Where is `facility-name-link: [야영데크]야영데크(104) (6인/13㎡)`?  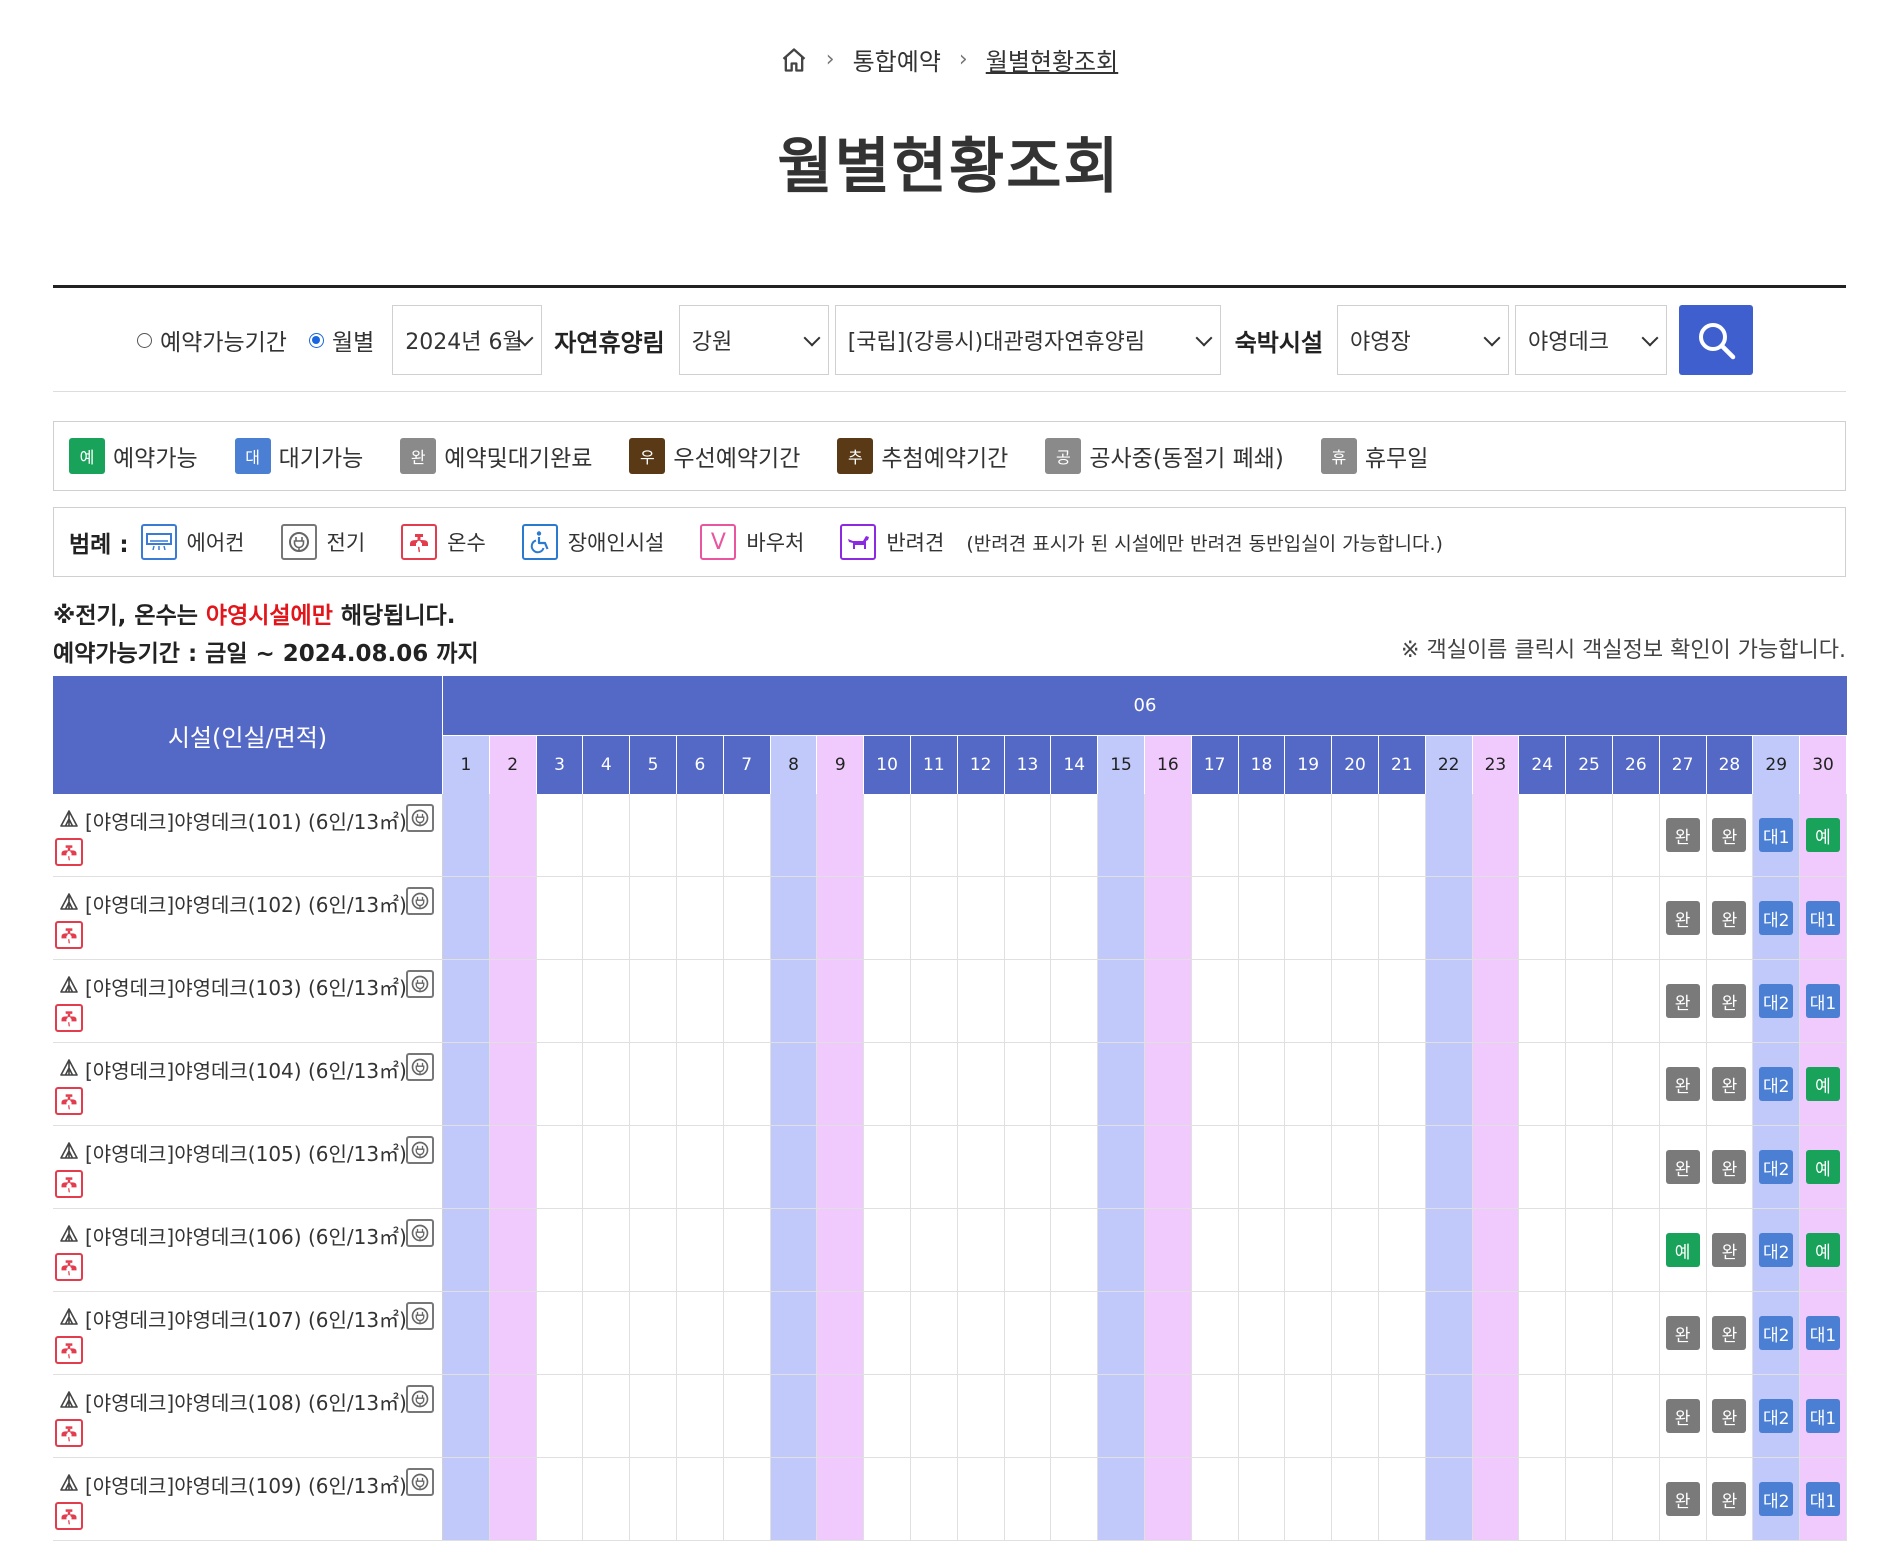 facility-name-link: [야영데크]야영데크(104) (6인/13㎡) is located at coordinates (246, 1069).